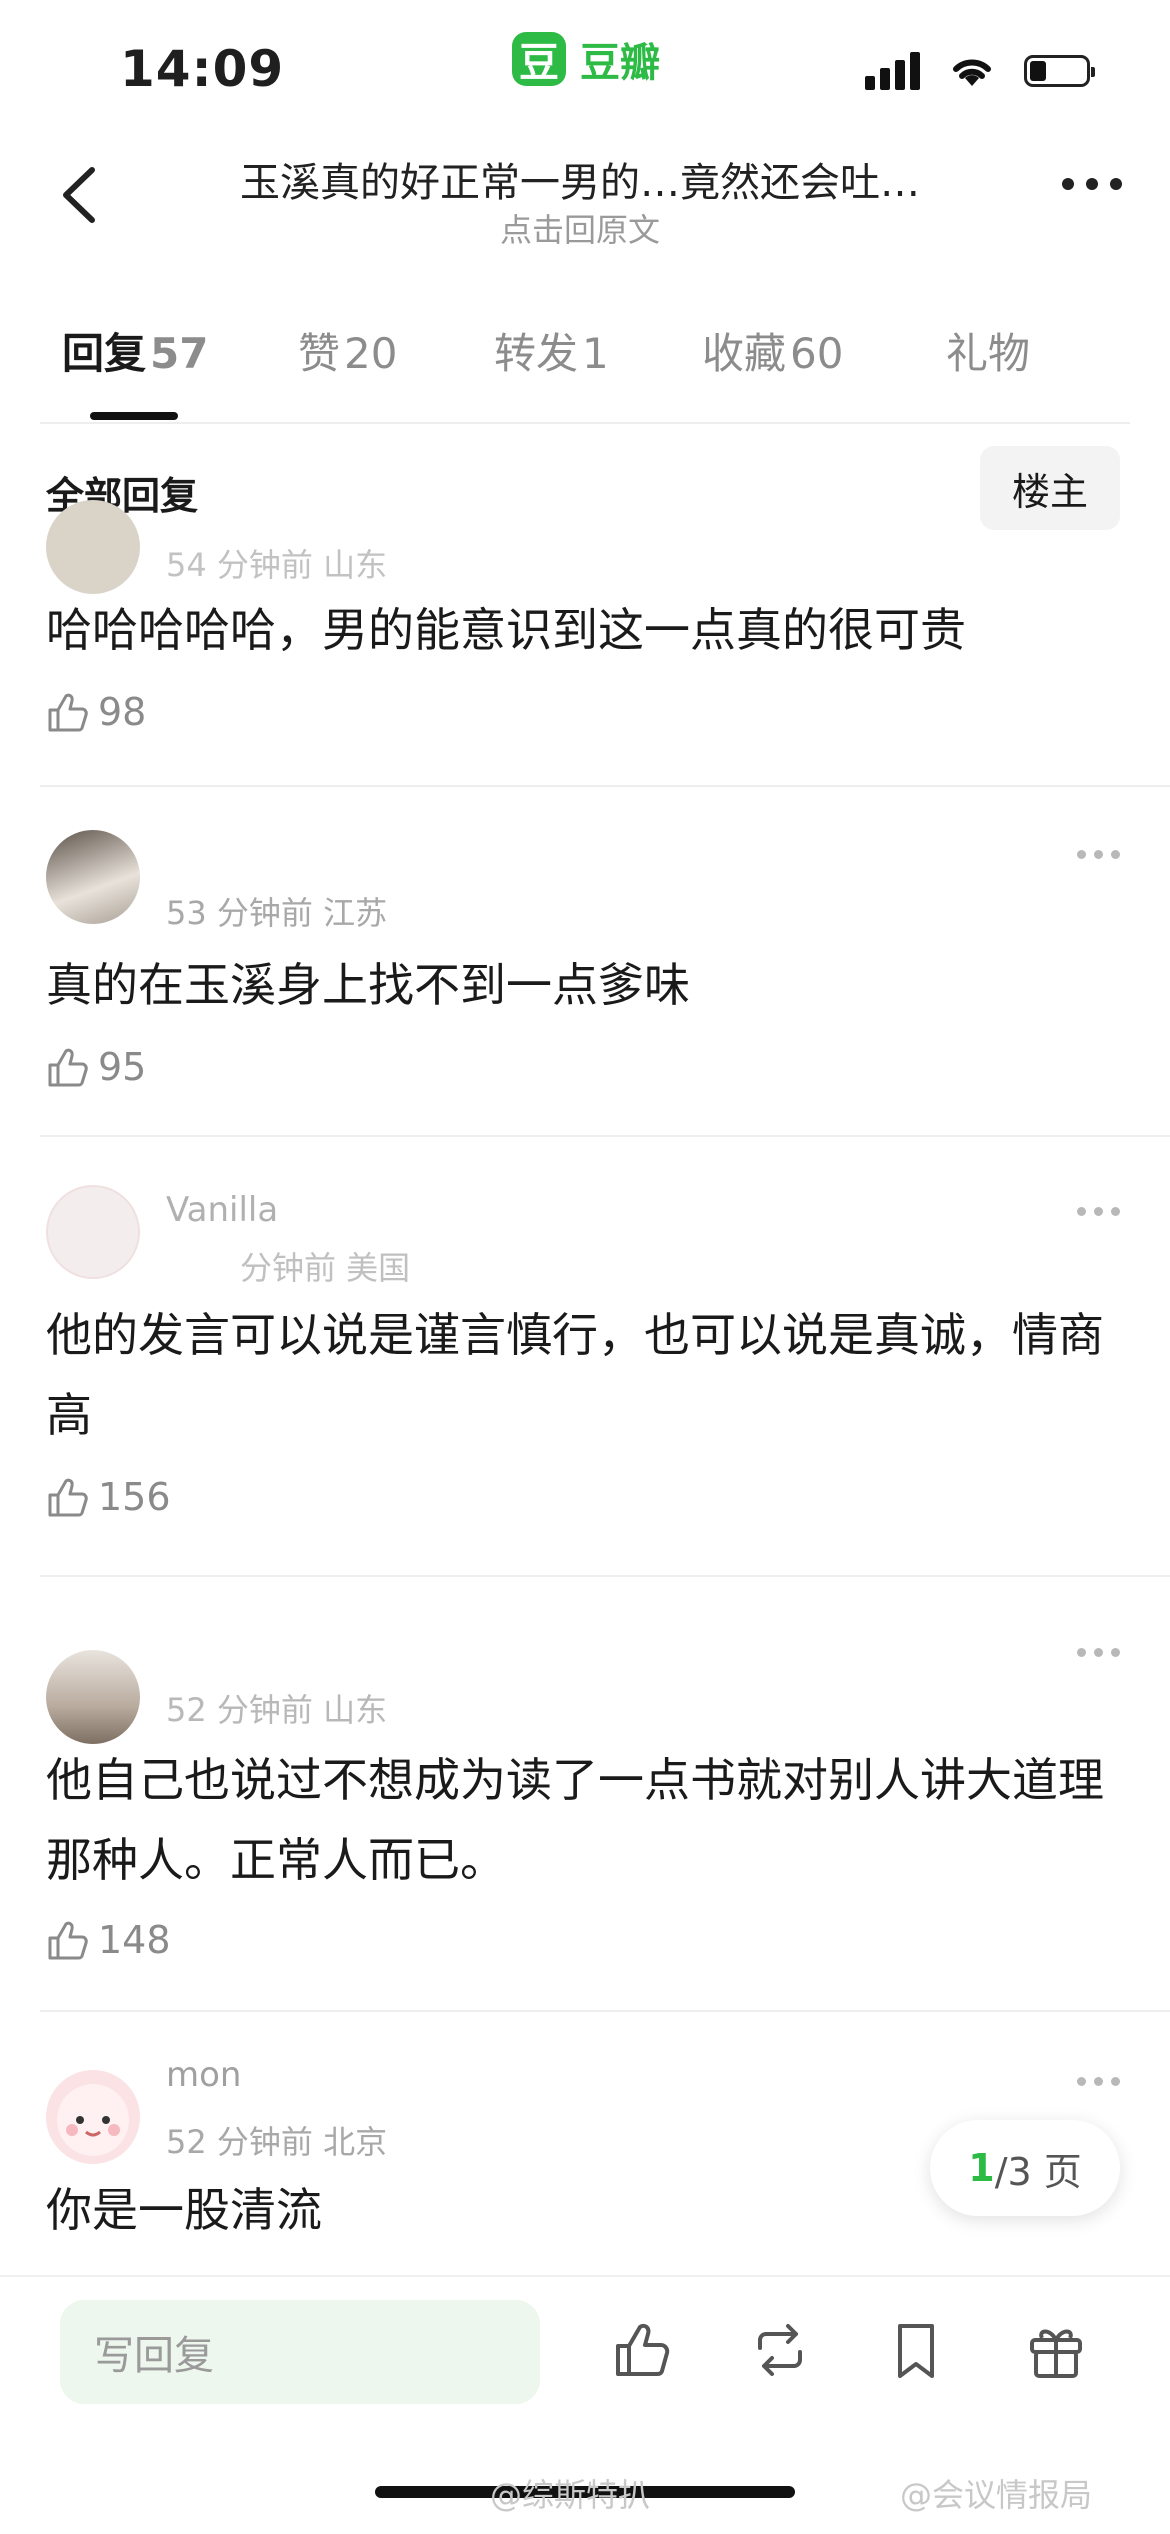 The image size is (1170, 2534). Describe the element at coordinates (222, 1210) in the screenshot. I see `comment-username: Vanilla` at that location.